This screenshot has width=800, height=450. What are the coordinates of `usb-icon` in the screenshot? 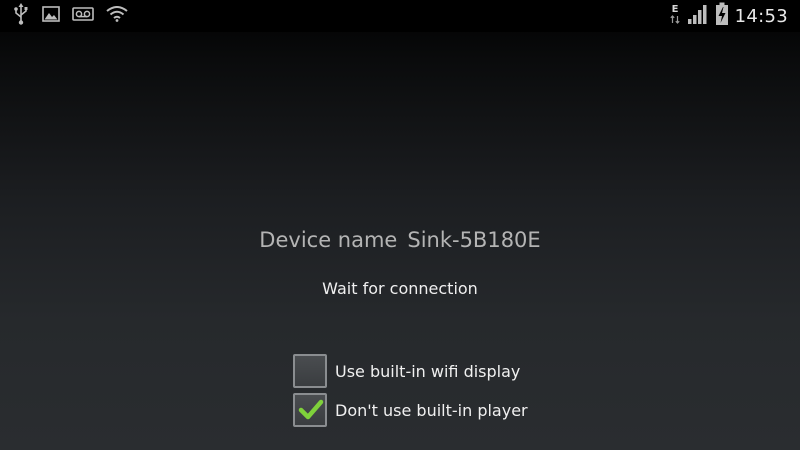 It's located at (21, 16).